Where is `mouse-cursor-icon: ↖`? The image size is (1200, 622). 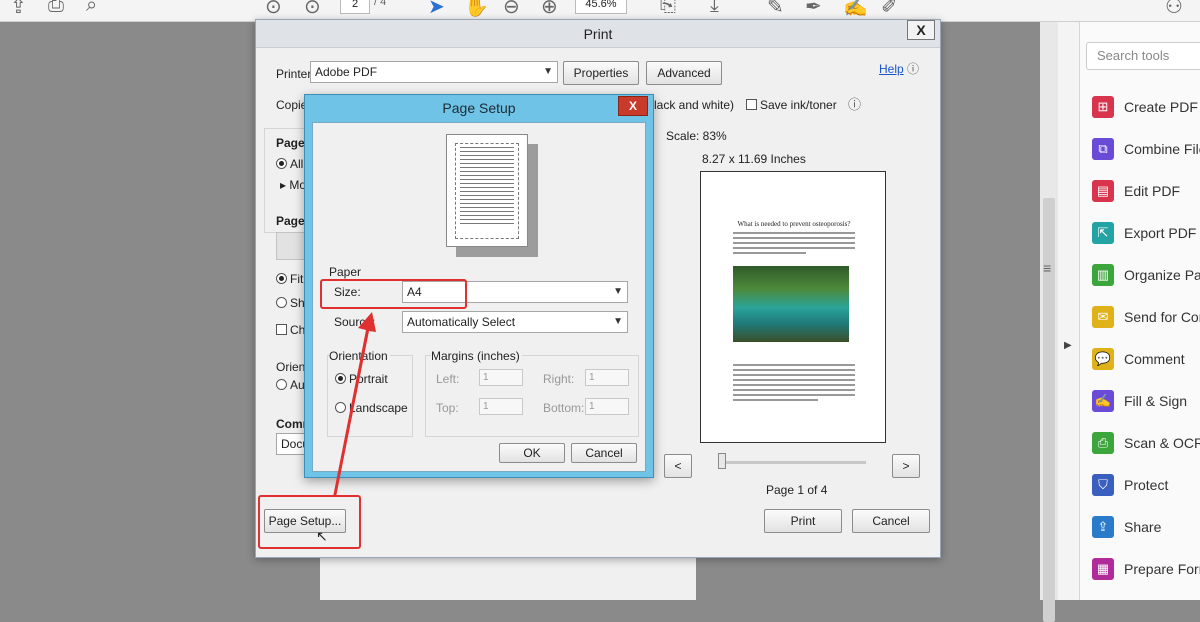
mouse-cursor-icon: ↖ is located at coordinates (322, 536).